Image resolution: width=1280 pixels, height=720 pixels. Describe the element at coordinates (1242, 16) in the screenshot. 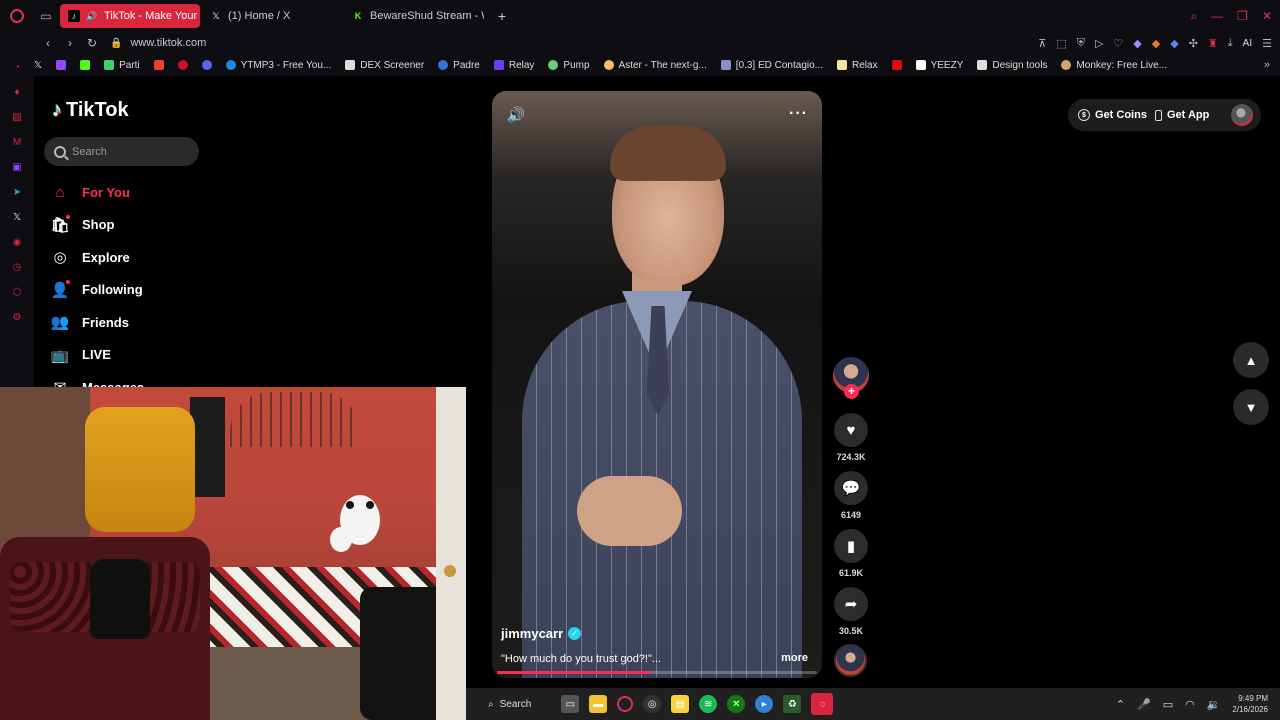

I see `maximize-button: ❐` at that location.